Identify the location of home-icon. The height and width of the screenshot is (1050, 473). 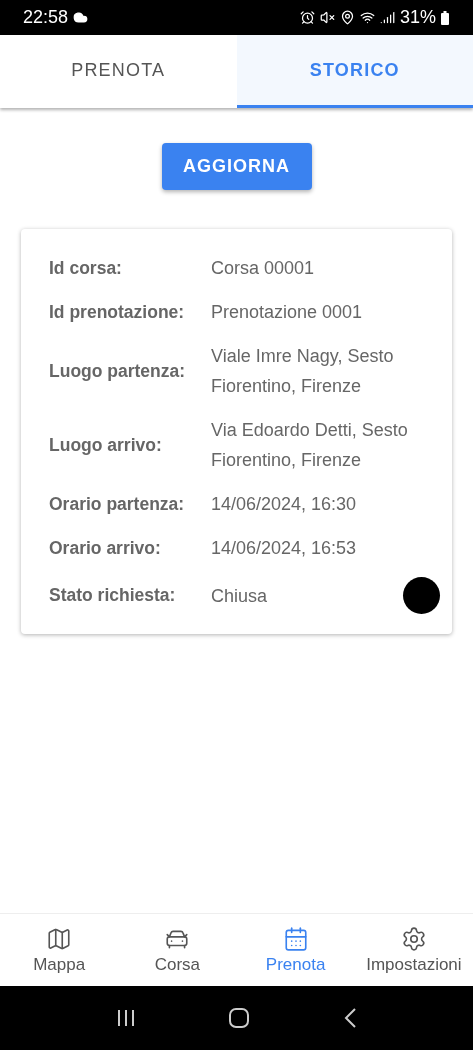
(239, 1018).